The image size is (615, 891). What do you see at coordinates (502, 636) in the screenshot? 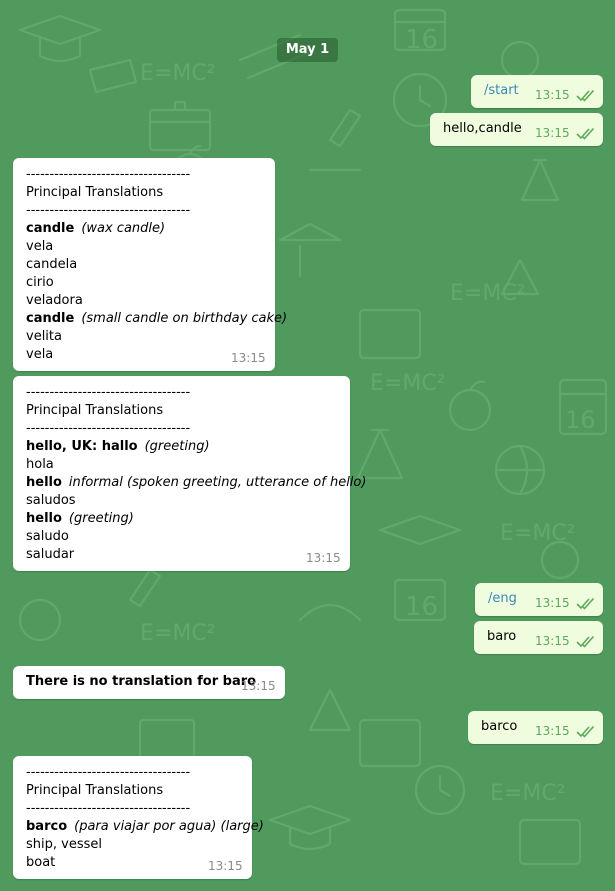
I see `message-text: baro` at bounding box center [502, 636].